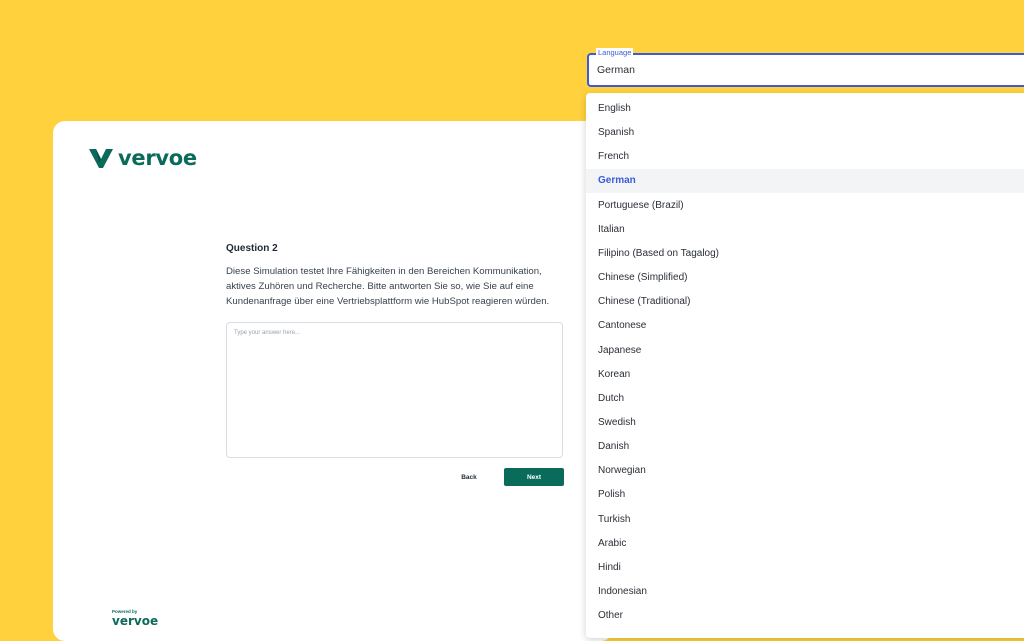 This screenshot has width=1024, height=641. What do you see at coordinates (805, 157) in the screenshot?
I see `language-option-french: French` at bounding box center [805, 157].